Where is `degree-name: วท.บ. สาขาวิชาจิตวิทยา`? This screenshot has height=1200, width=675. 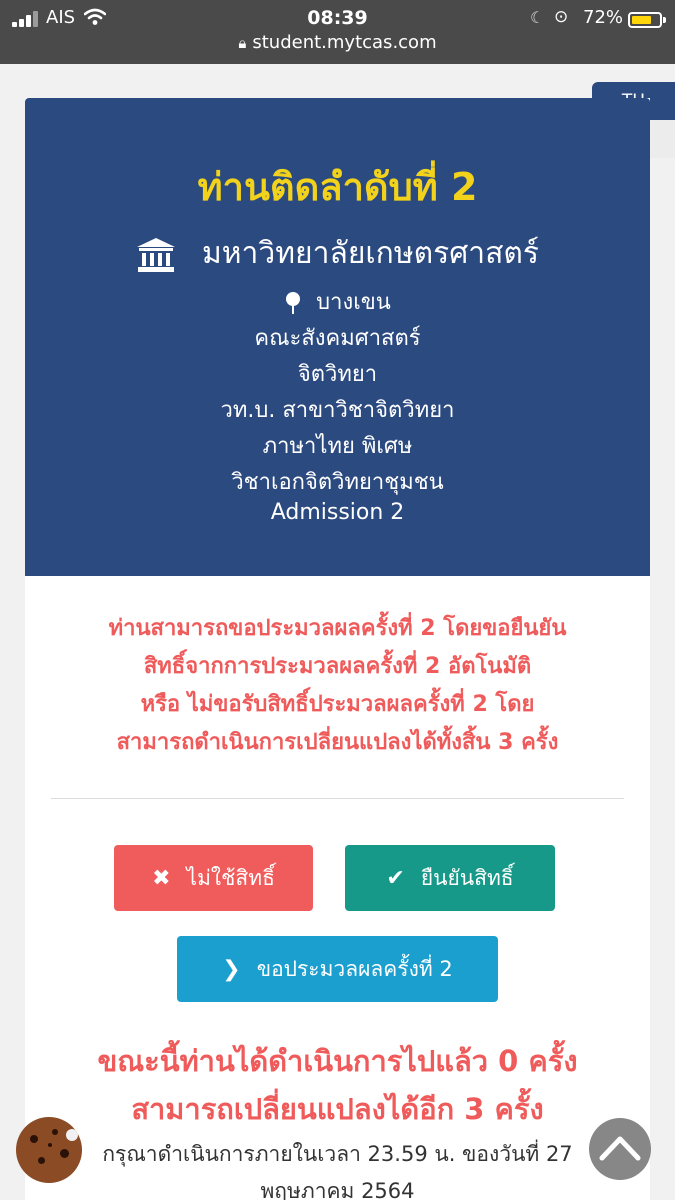
degree-name: วท.บ. สาขาวิชาจิตวิทยา is located at coordinates (337, 410).